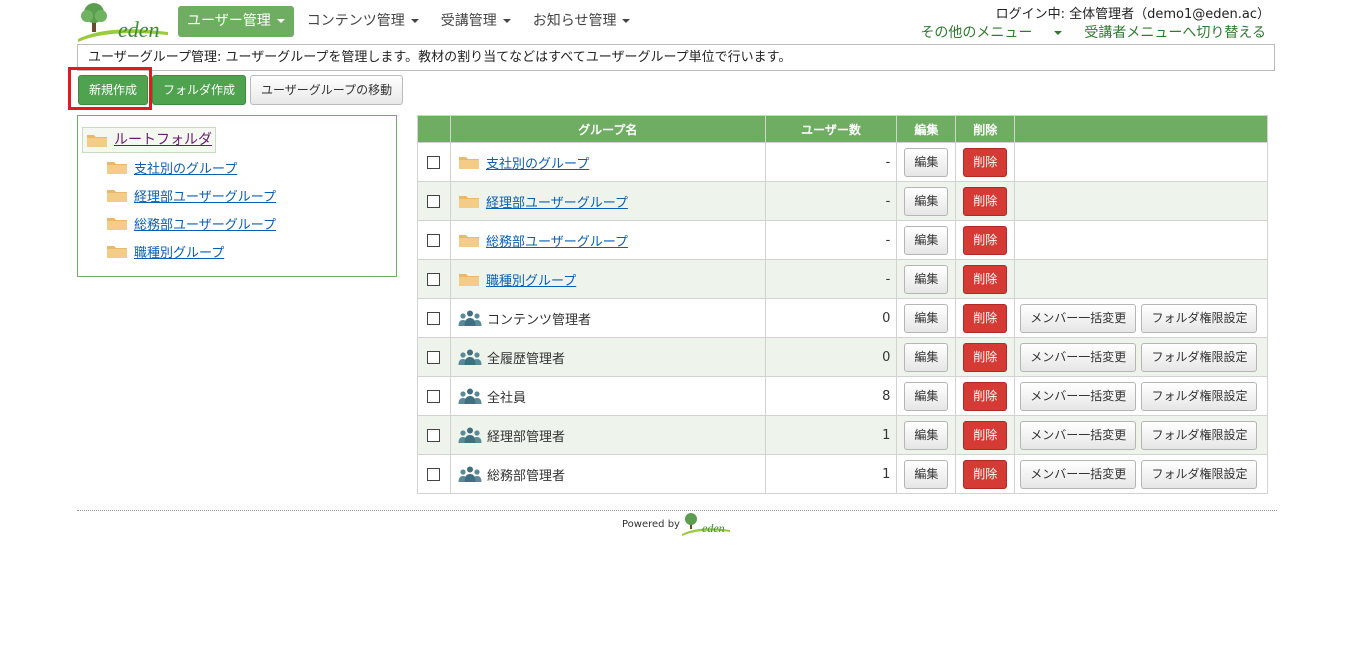 The image size is (1354, 646). I want to click on table-row: 総務部管理者 1 編集 削除 メンバー一括変更 フォルダ権限設定, so click(842, 474).